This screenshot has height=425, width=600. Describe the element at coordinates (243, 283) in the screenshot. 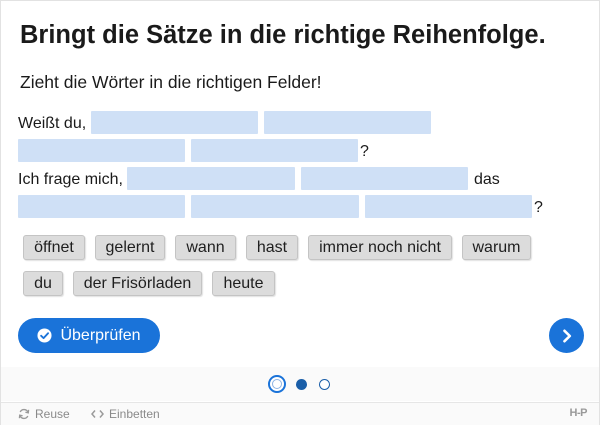

I see `word-chip: heute` at that location.